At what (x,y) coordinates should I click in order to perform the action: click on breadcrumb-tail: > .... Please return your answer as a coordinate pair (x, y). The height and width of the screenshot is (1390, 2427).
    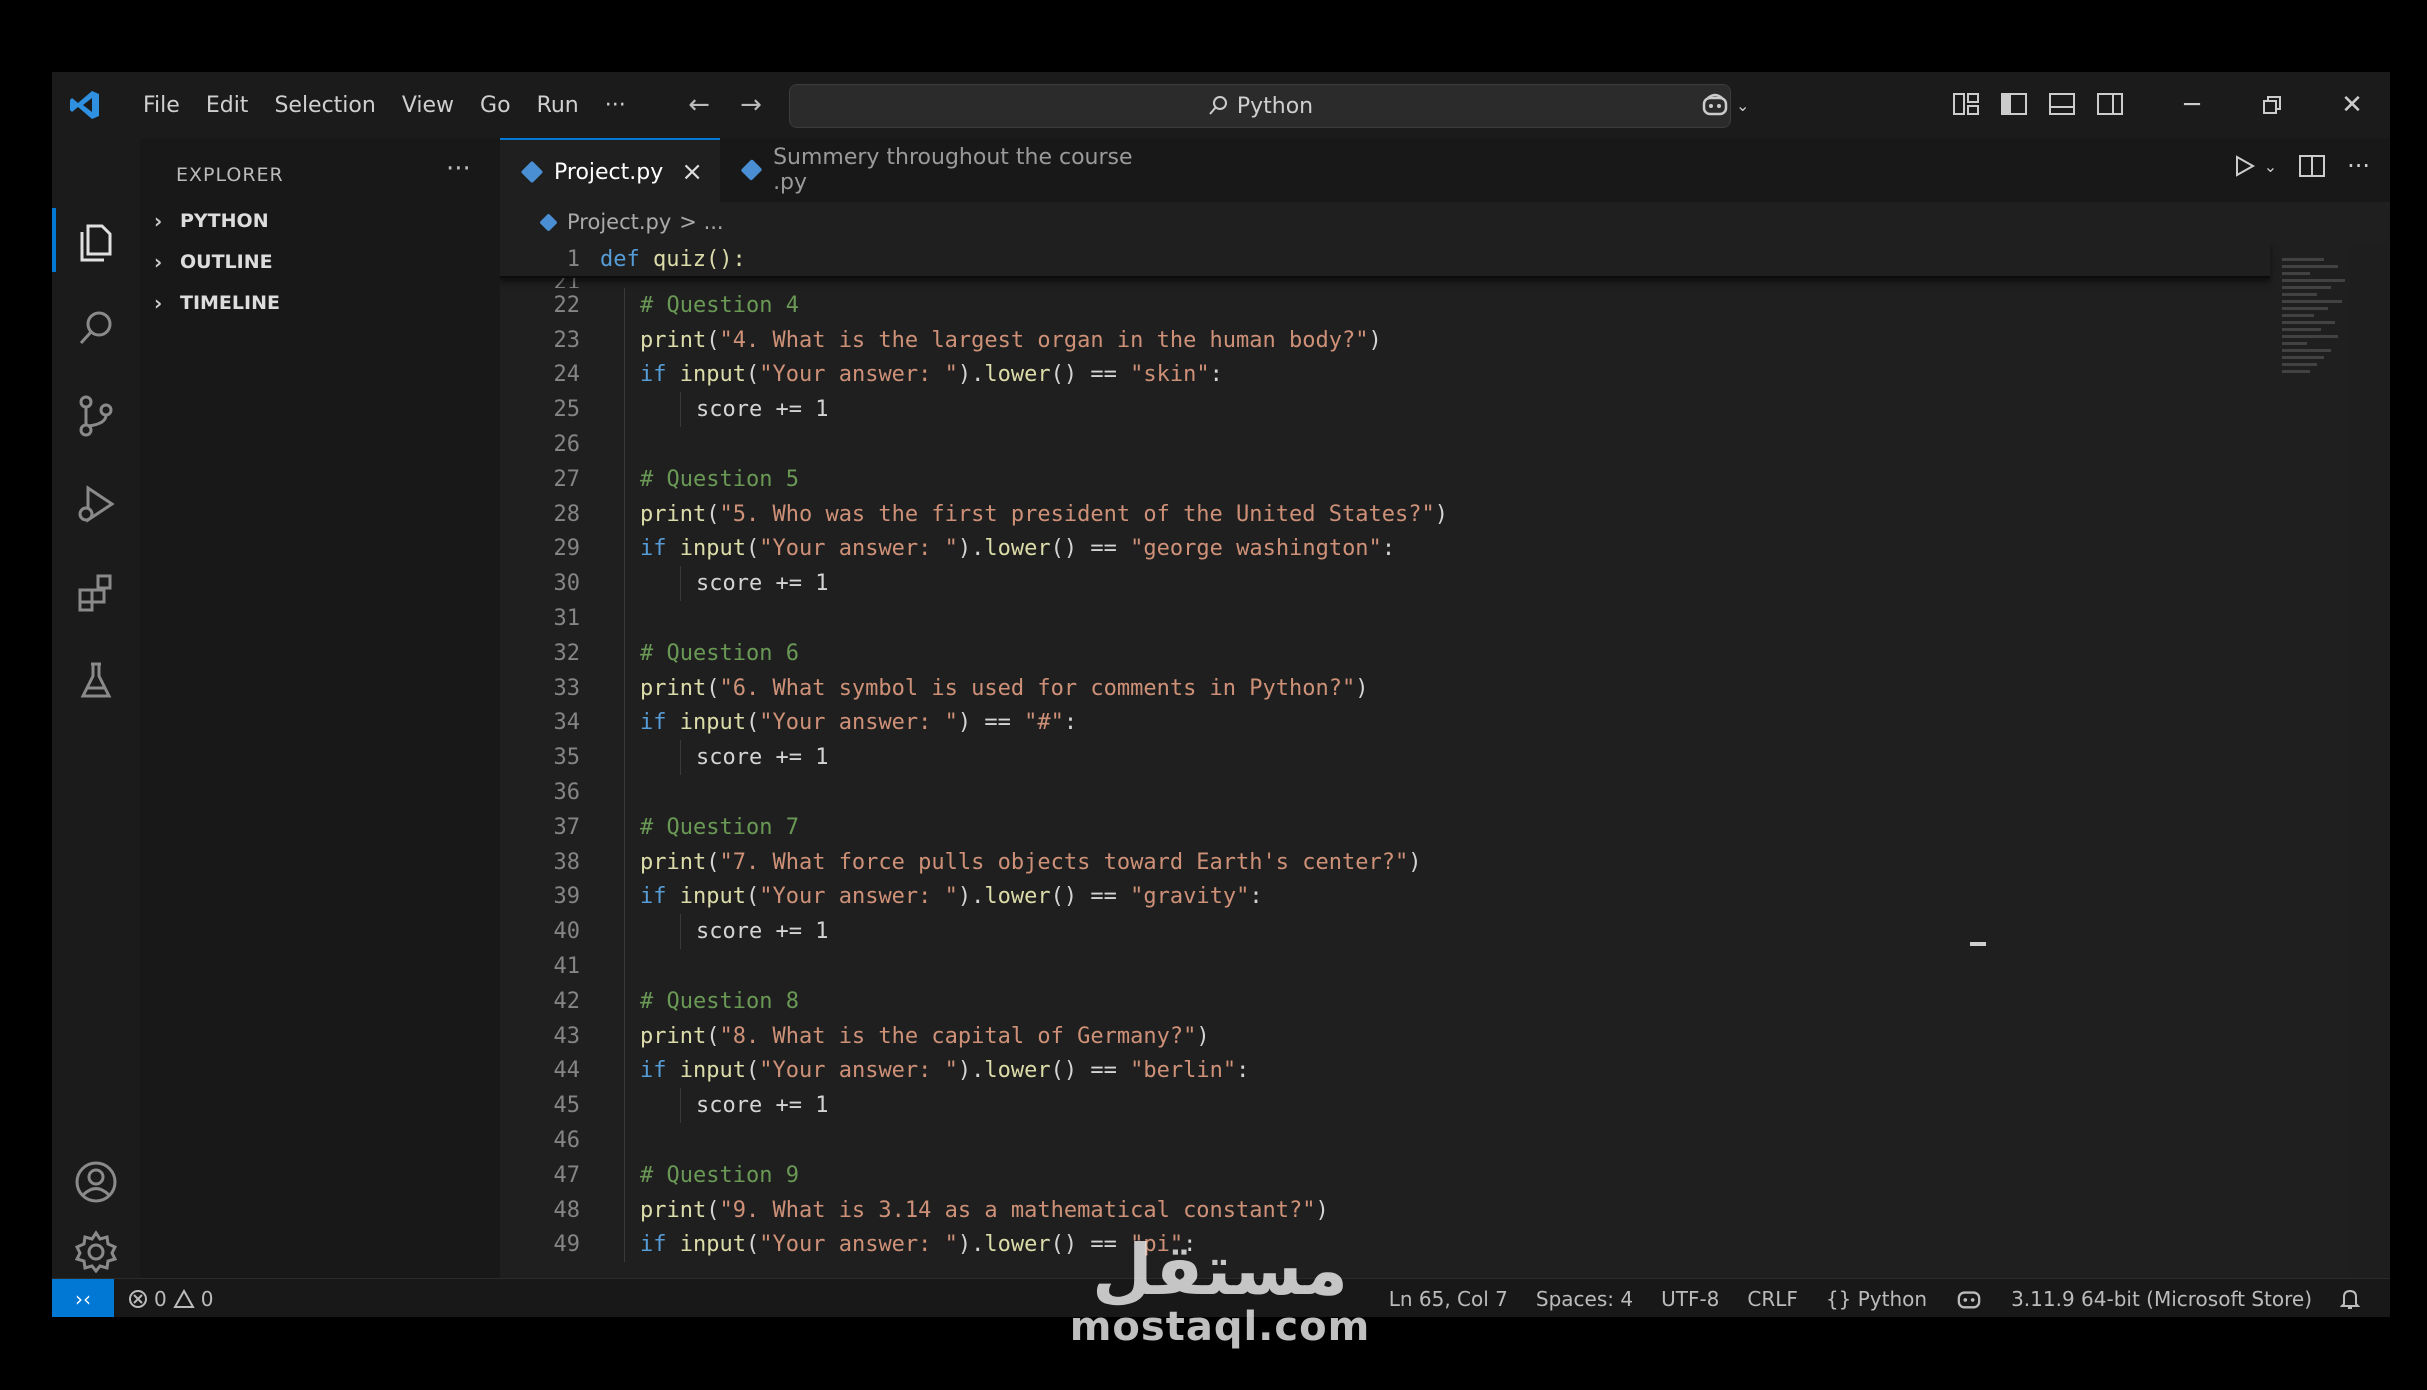
    Looking at the image, I should click on (701, 222).